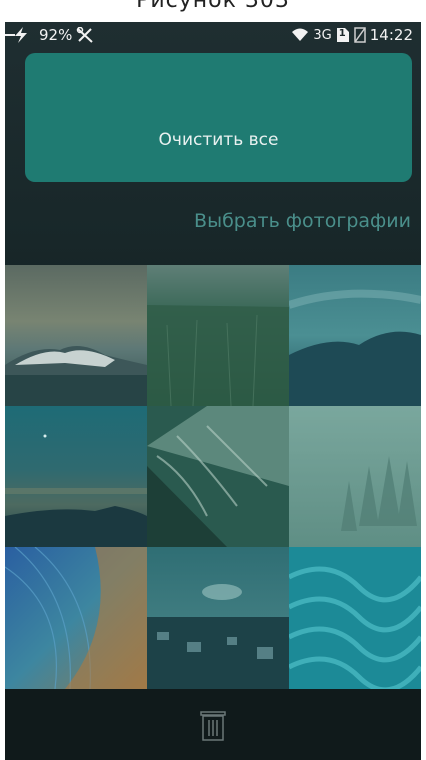  I want to click on sim-icon: 1, so click(343, 35).